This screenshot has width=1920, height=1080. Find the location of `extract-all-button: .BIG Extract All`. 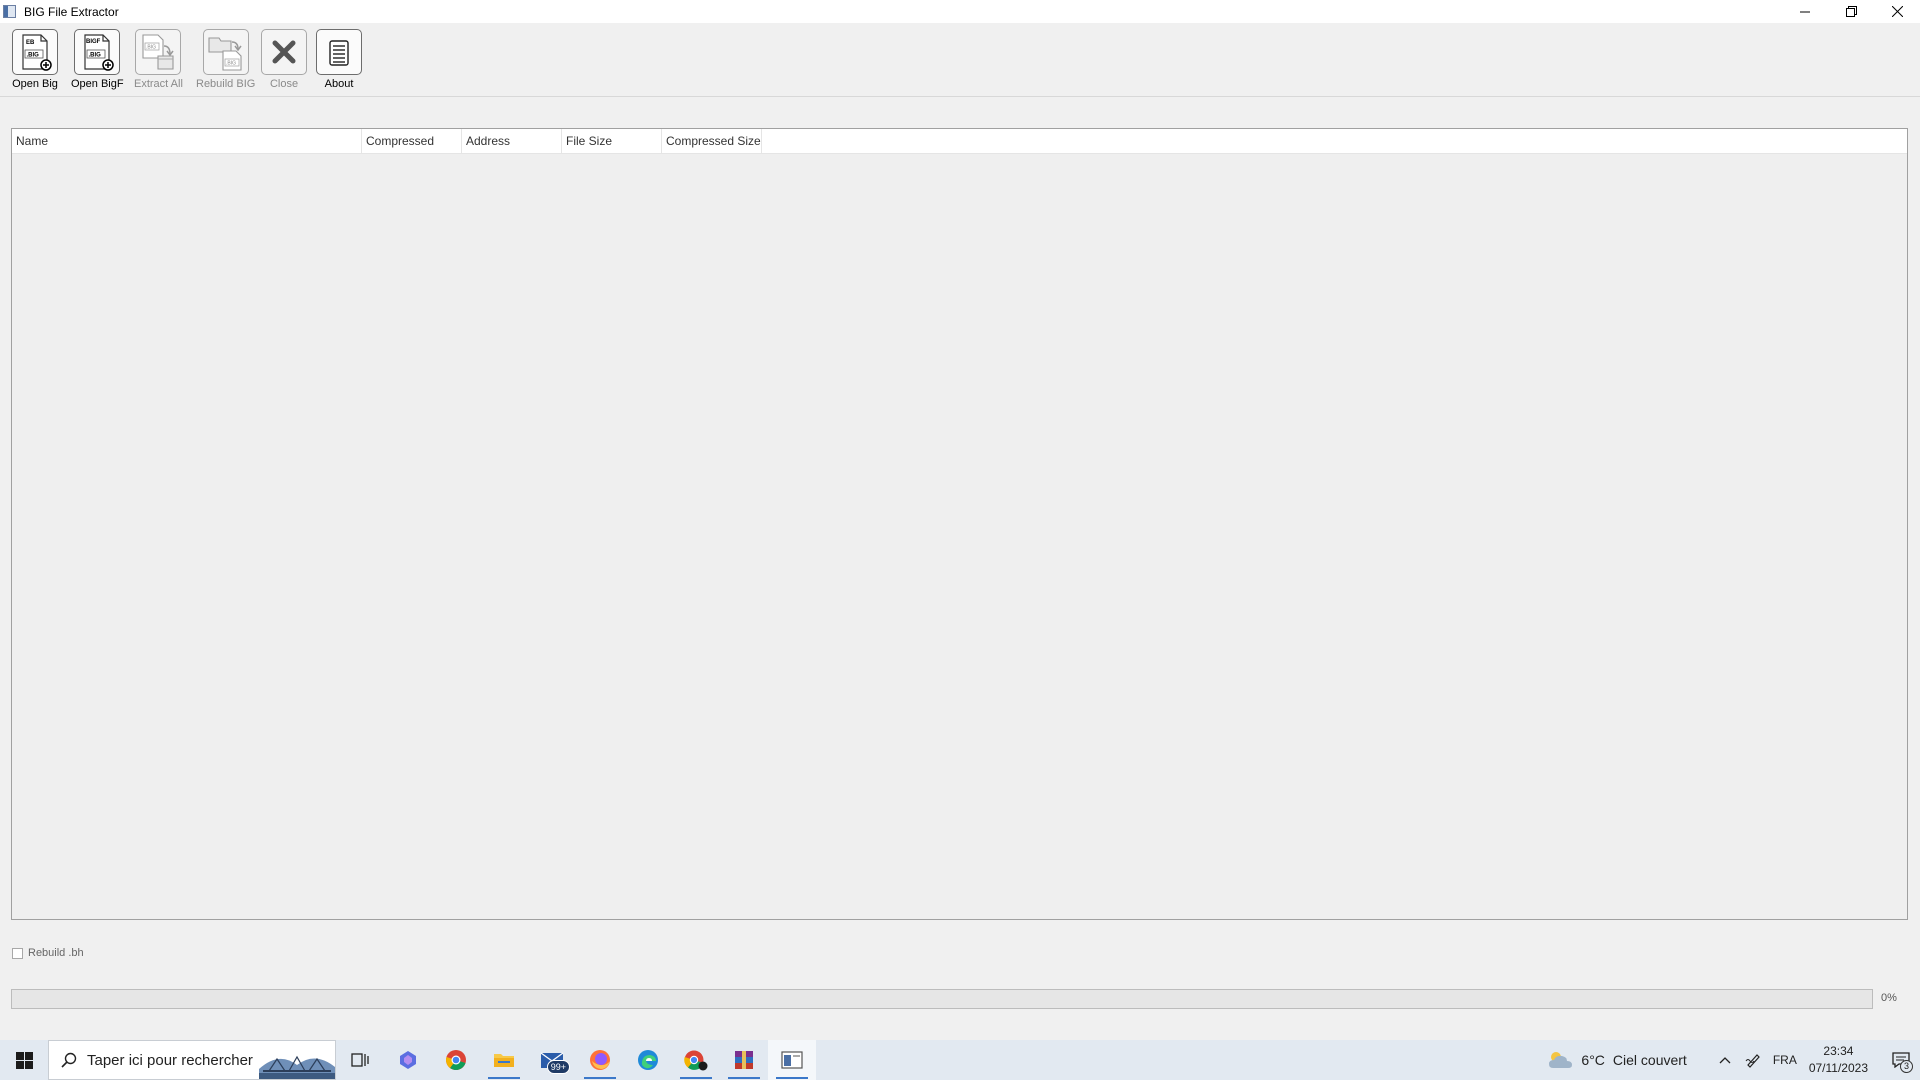

extract-all-button: .BIG Extract All is located at coordinates (158, 59).